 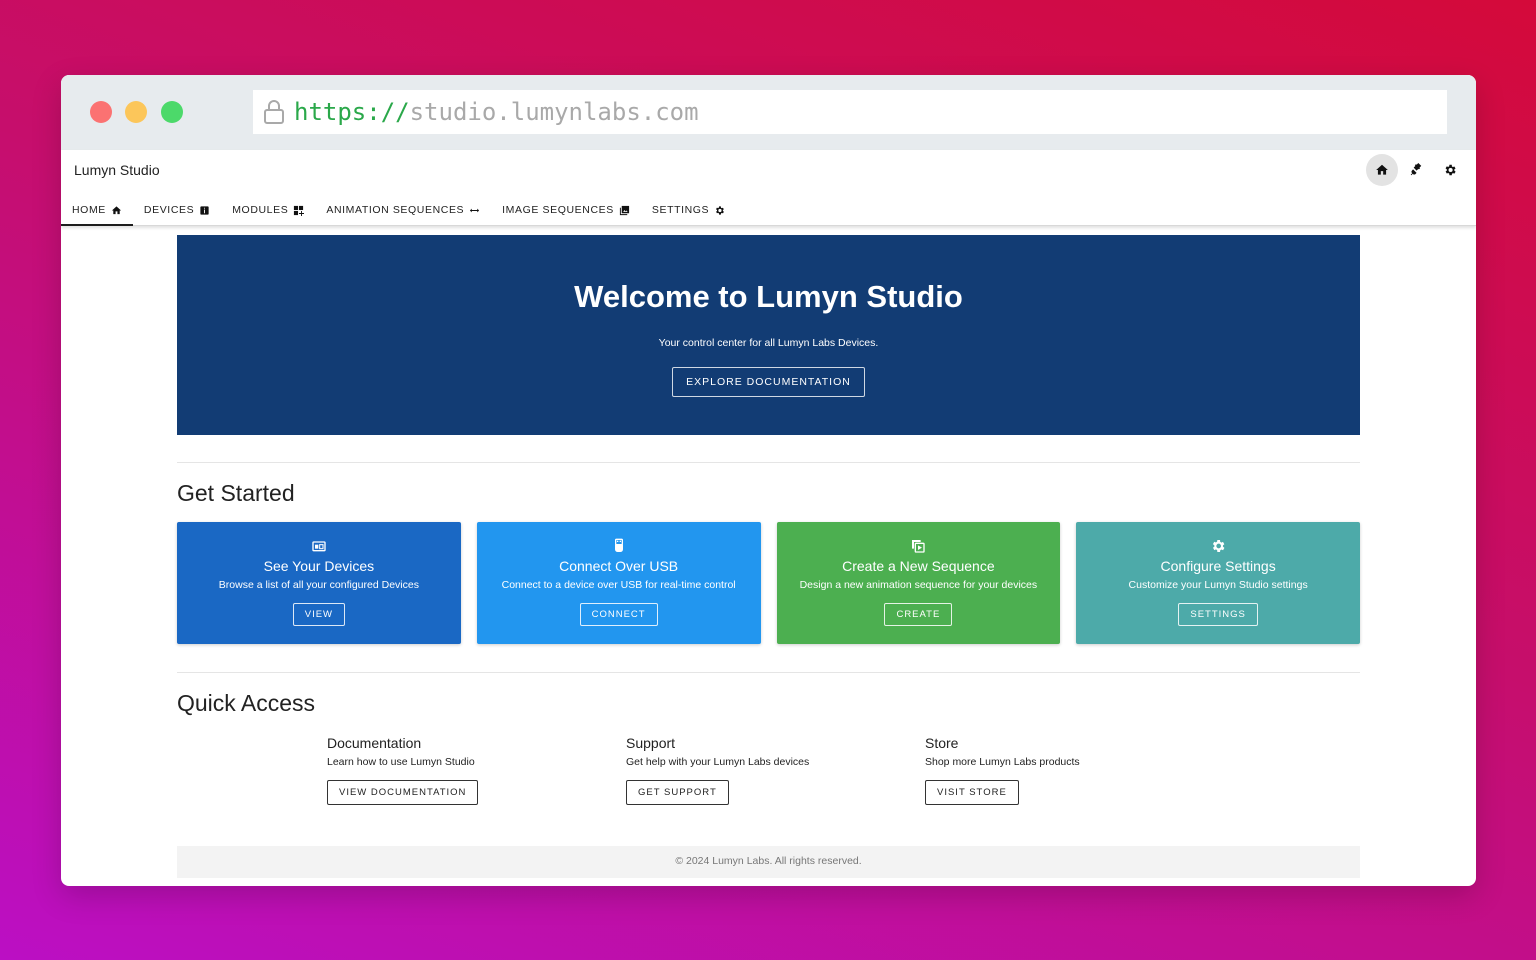 What do you see at coordinates (204, 210) in the screenshot?
I see `device-info-icon` at bounding box center [204, 210].